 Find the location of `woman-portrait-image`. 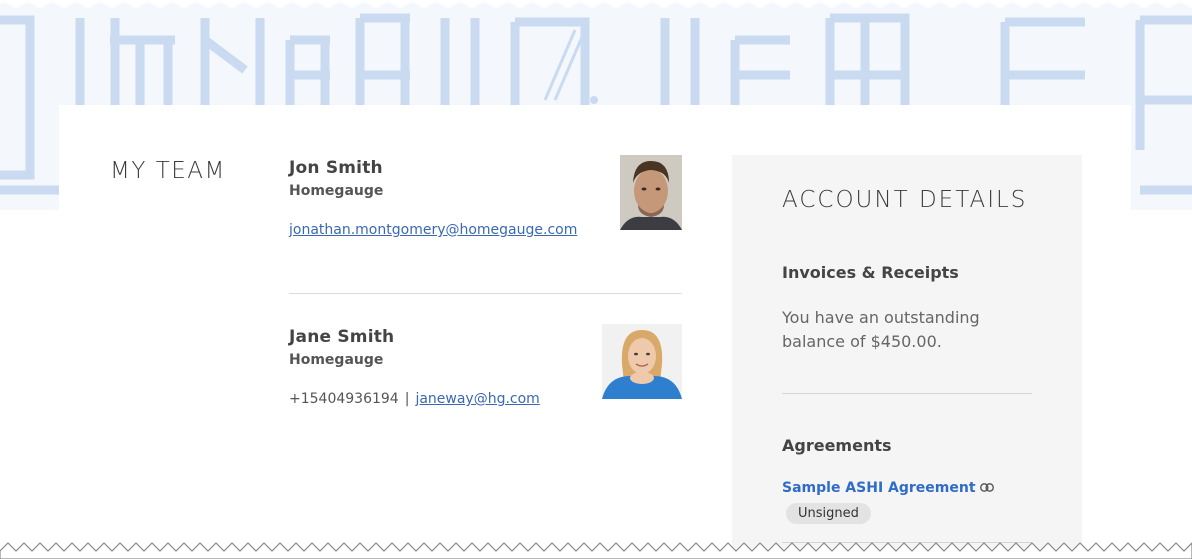

woman-portrait-image is located at coordinates (642, 361).